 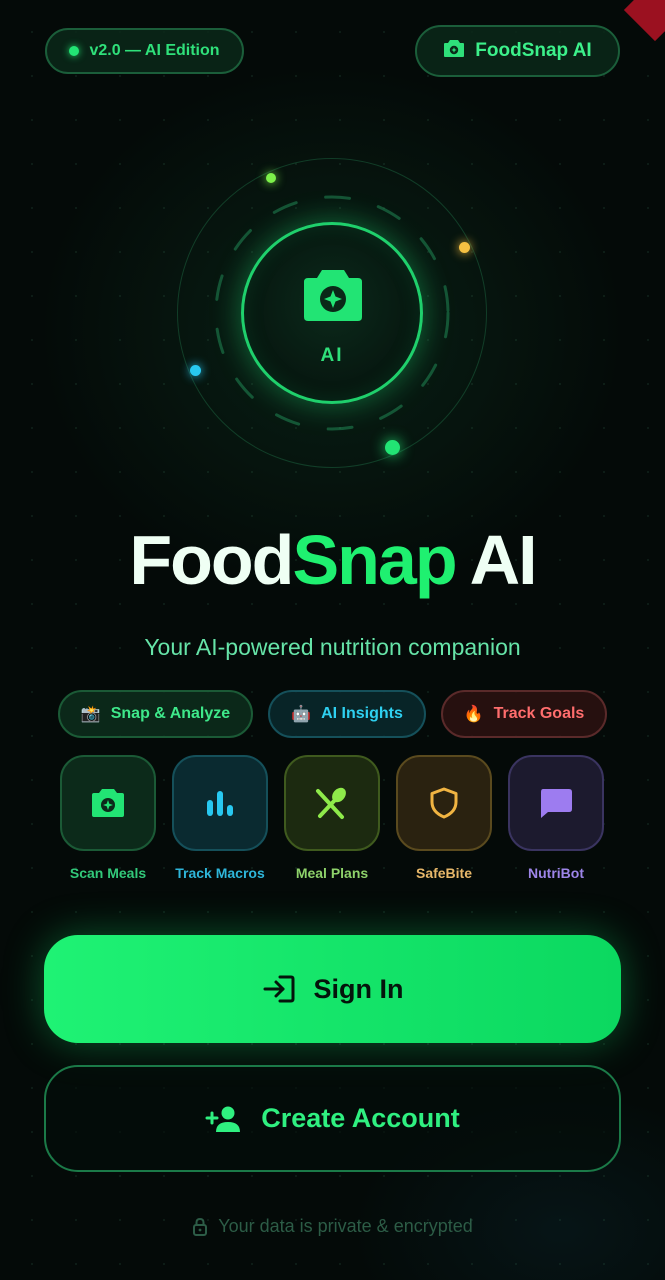 What do you see at coordinates (345, 1226) in the screenshot?
I see `privacy-text: Your data is private & encrypted` at bounding box center [345, 1226].